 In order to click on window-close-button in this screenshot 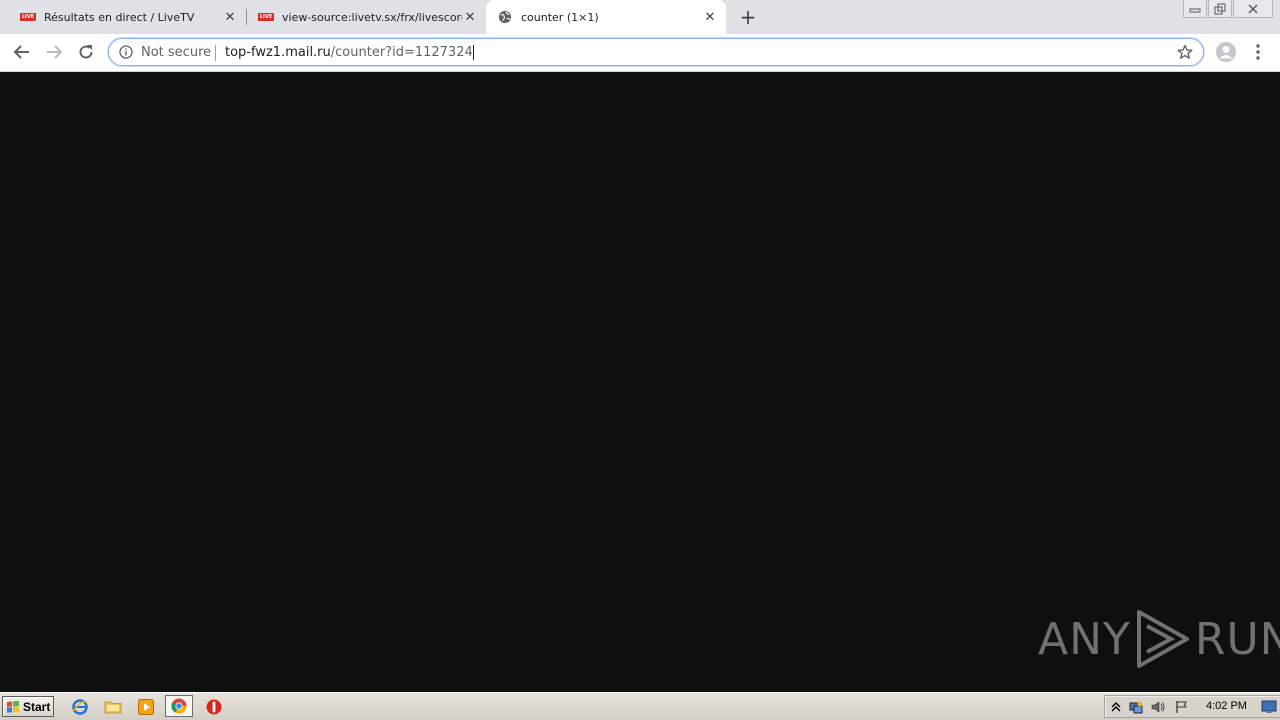, I will do `click(1253, 9)`.